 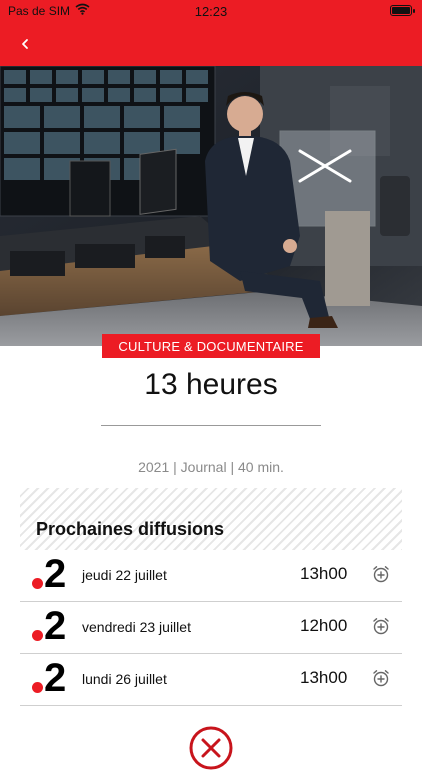 I want to click on broadcast-day: lundi 26 juillet, so click(x=124, y=679).